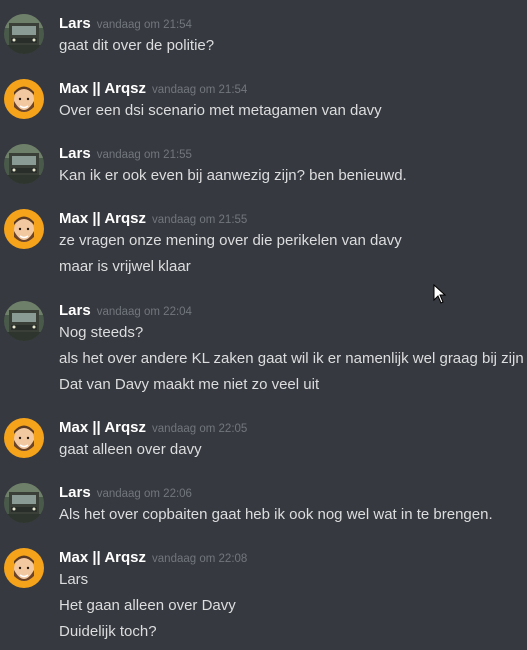 The image size is (527, 650). What do you see at coordinates (137, 45) in the screenshot?
I see `message-text: gaat dit over de politie?` at bounding box center [137, 45].